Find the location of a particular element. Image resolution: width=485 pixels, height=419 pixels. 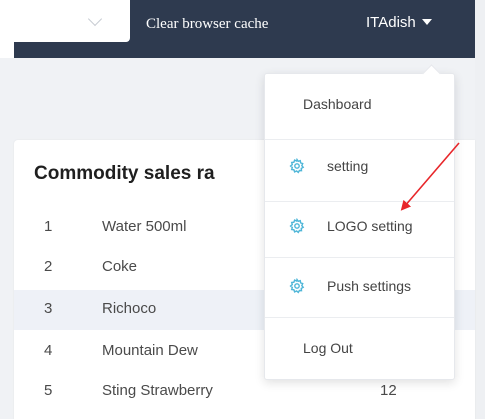

top-navigation-bar: Clear browser cache ITAdish is located at coordinates (237, 29).